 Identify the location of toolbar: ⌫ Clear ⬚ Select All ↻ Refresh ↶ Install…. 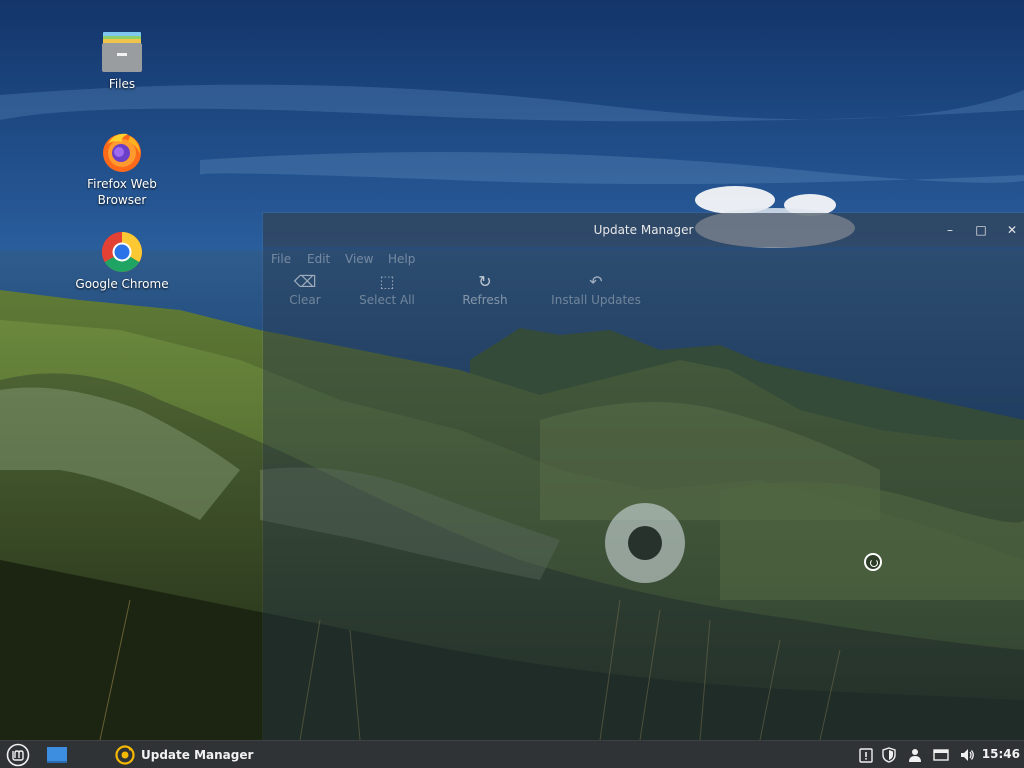
(643, 296).